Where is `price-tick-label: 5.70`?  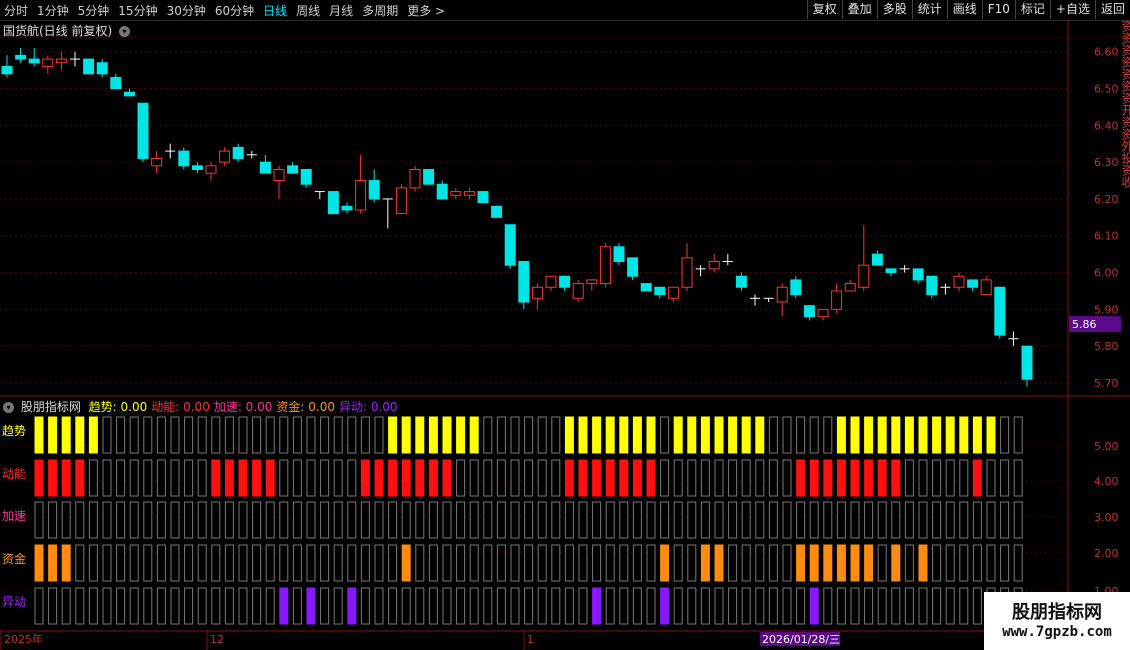
price-tick-label: 5.70 is located at coordinates (1106, 383).